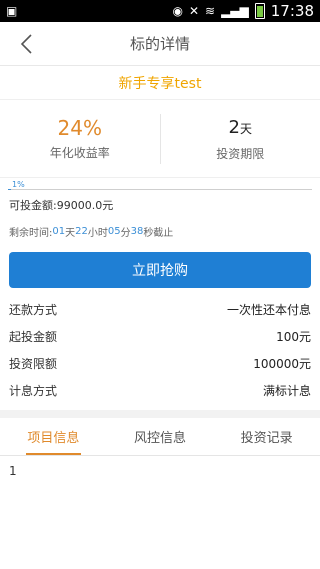 The height and width of the screenshot is (569, 320). What do you see at coordinates (268, 310) in the screenshot?
I see `detail-value: 一次性还本付息` at bounding box center [268, 310].